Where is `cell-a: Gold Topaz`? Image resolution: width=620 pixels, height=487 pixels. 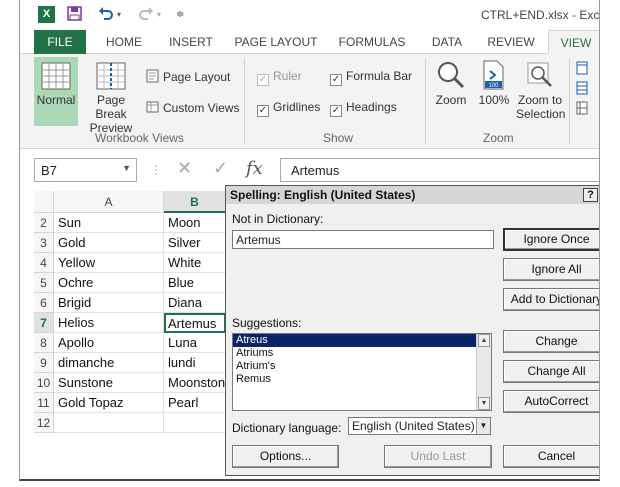 cell-a: Gold Topaz is located at coordinates (109, 403).